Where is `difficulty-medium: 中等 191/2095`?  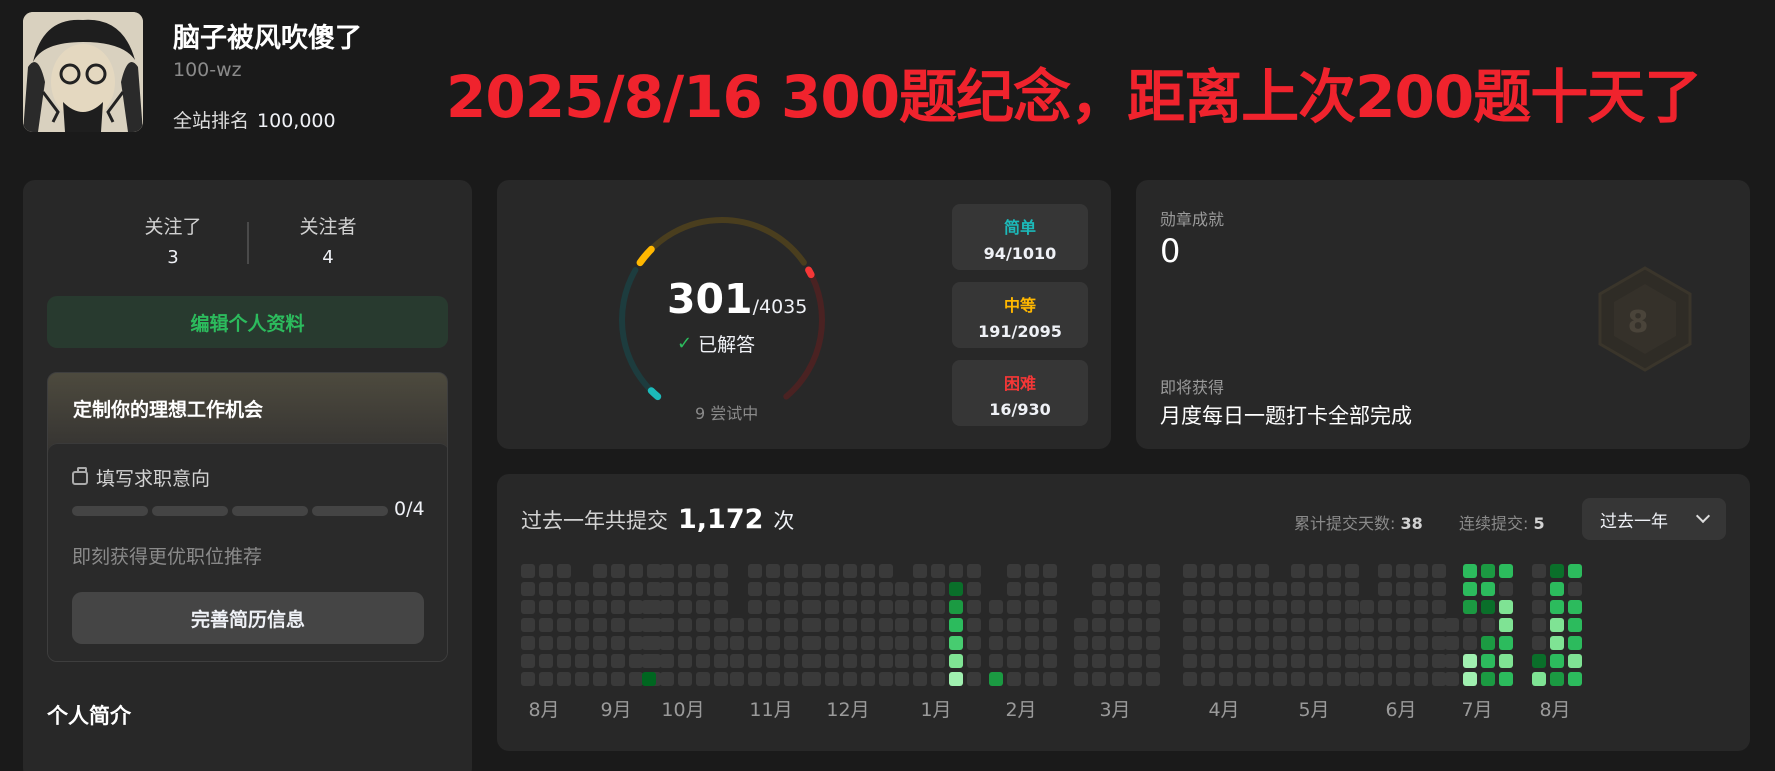
difficulty-medium: 中等 191/2095 is located at coordinates (1020, 315).